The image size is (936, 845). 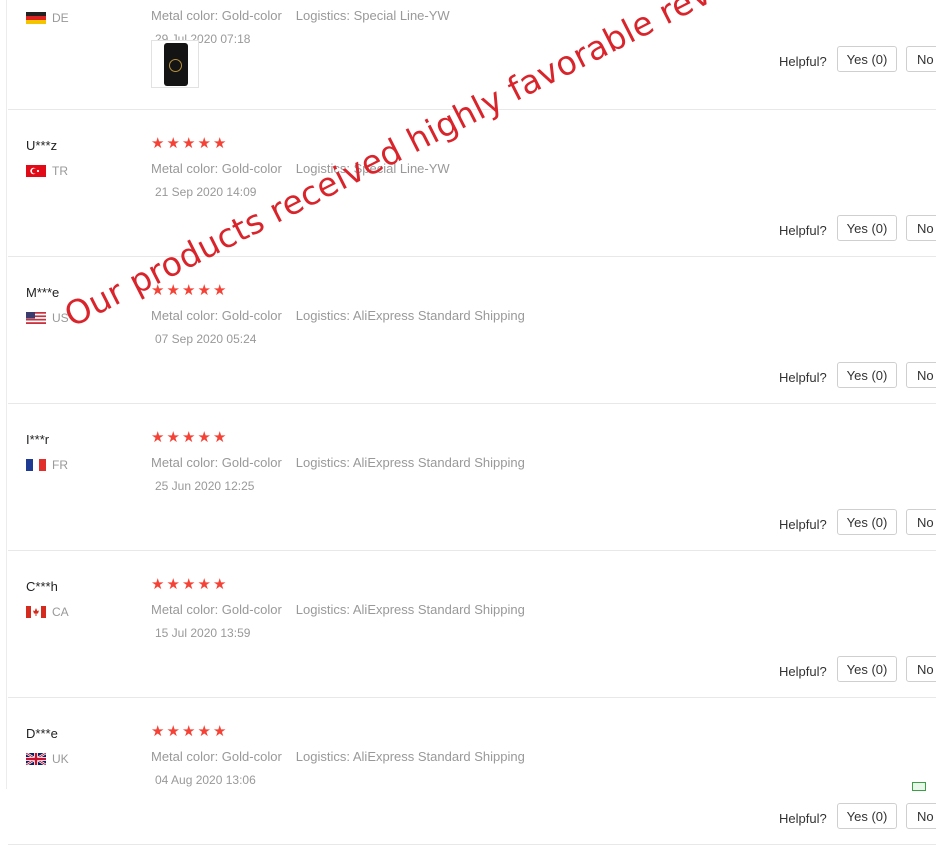 What do you see at coordinates (206, 339) in the screenshot?
I see `review-date: 07 Sep 2020 05:24` at bounding box center [206, 339].